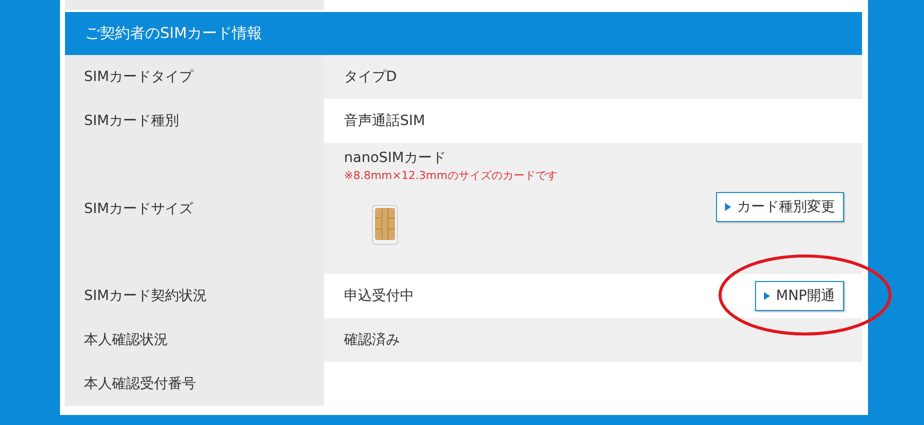  What do you see at coordinates (385, 121) in the screenshot?
I see `row-value: 音声通話SIM` at bounding box center [385, 121].